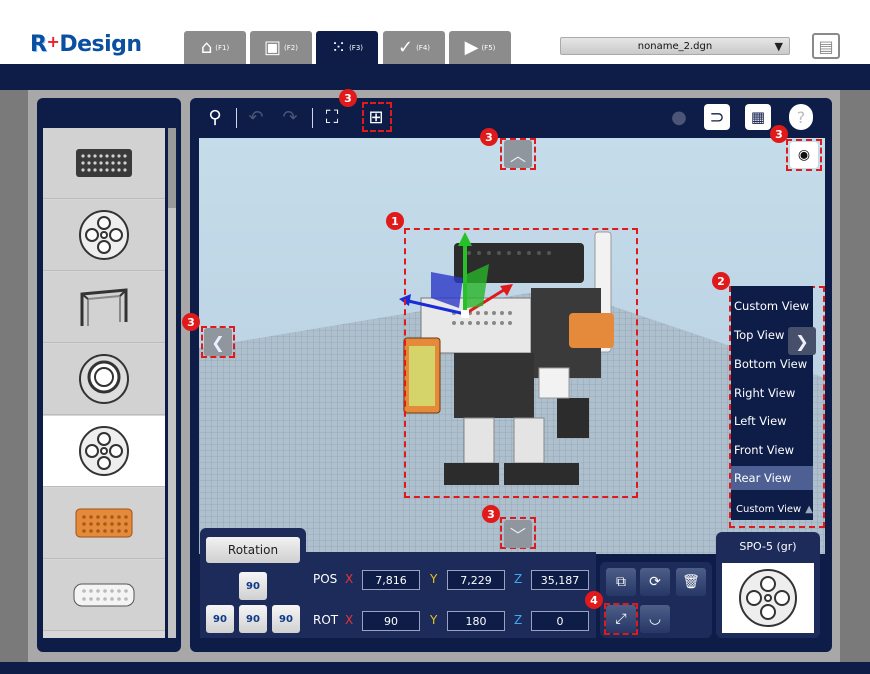 This screenshot has width=870, height=674. What do you see at coordinates (521, 363) in the screenshot?
I see `callout-robot-box` at bounding box center [521, 363].